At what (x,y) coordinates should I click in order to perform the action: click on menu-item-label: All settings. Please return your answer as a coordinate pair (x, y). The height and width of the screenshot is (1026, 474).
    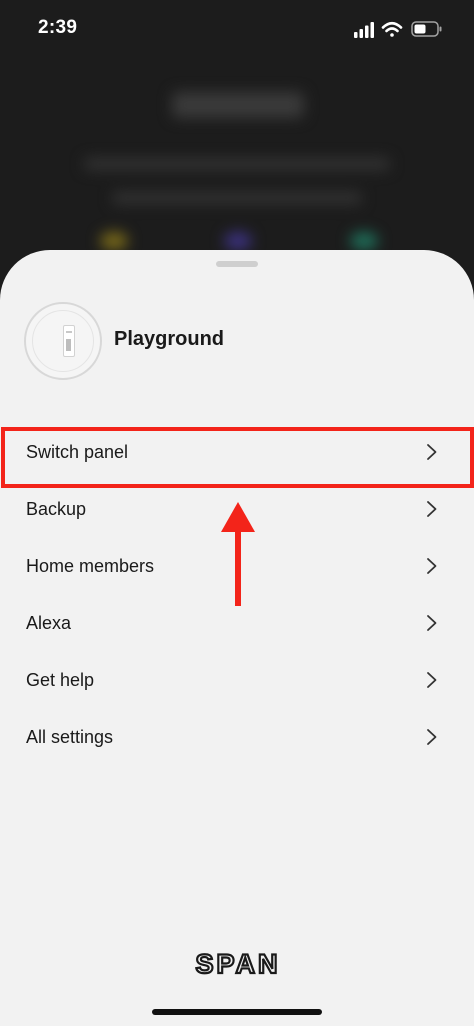
    Looking at the image, I should click on (70, 737).